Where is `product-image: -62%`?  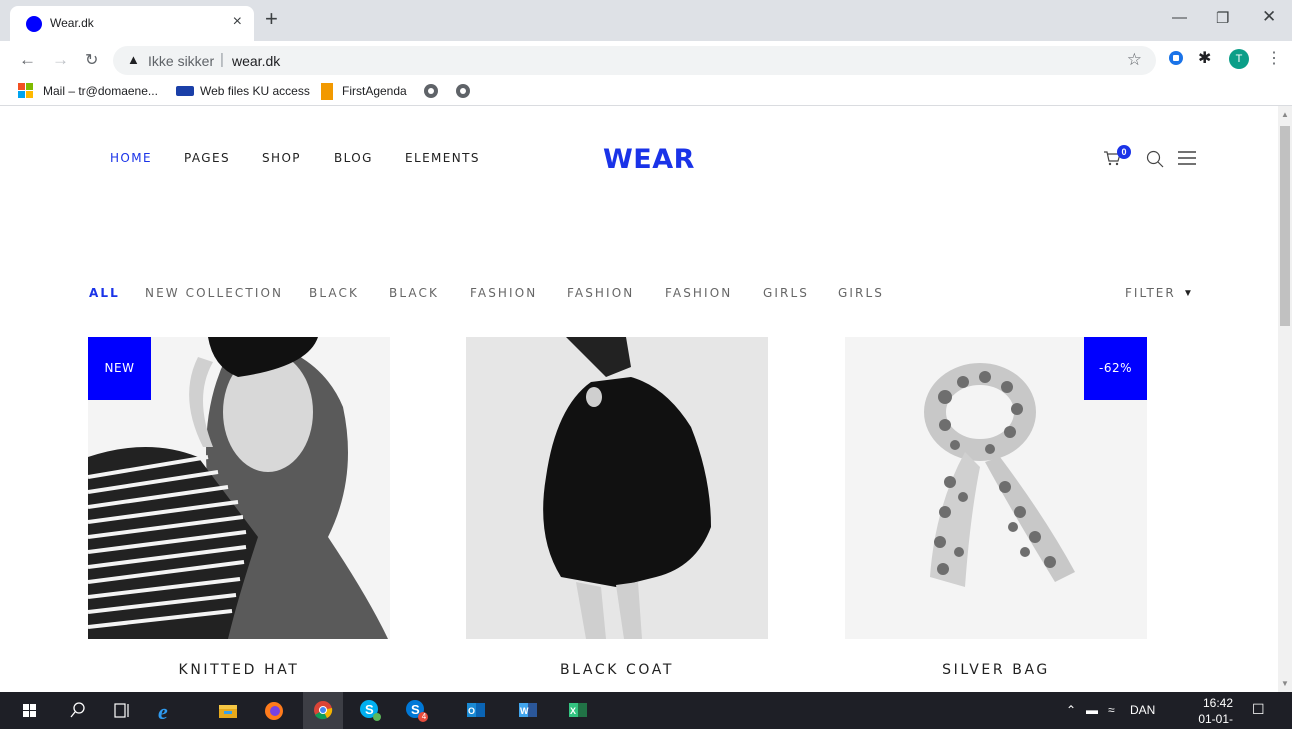
product-image: -62% is located at coordinates (996, 488).